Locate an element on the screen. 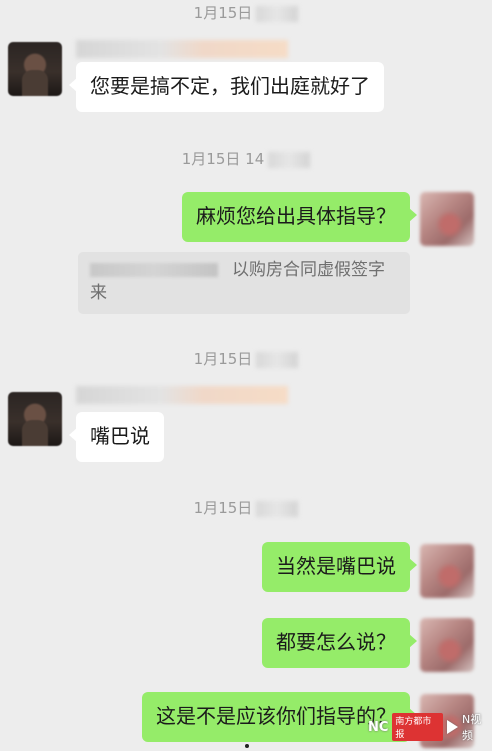 The image size is (492, 751). watermark-logo: NC is located at coordinates (378, 727).